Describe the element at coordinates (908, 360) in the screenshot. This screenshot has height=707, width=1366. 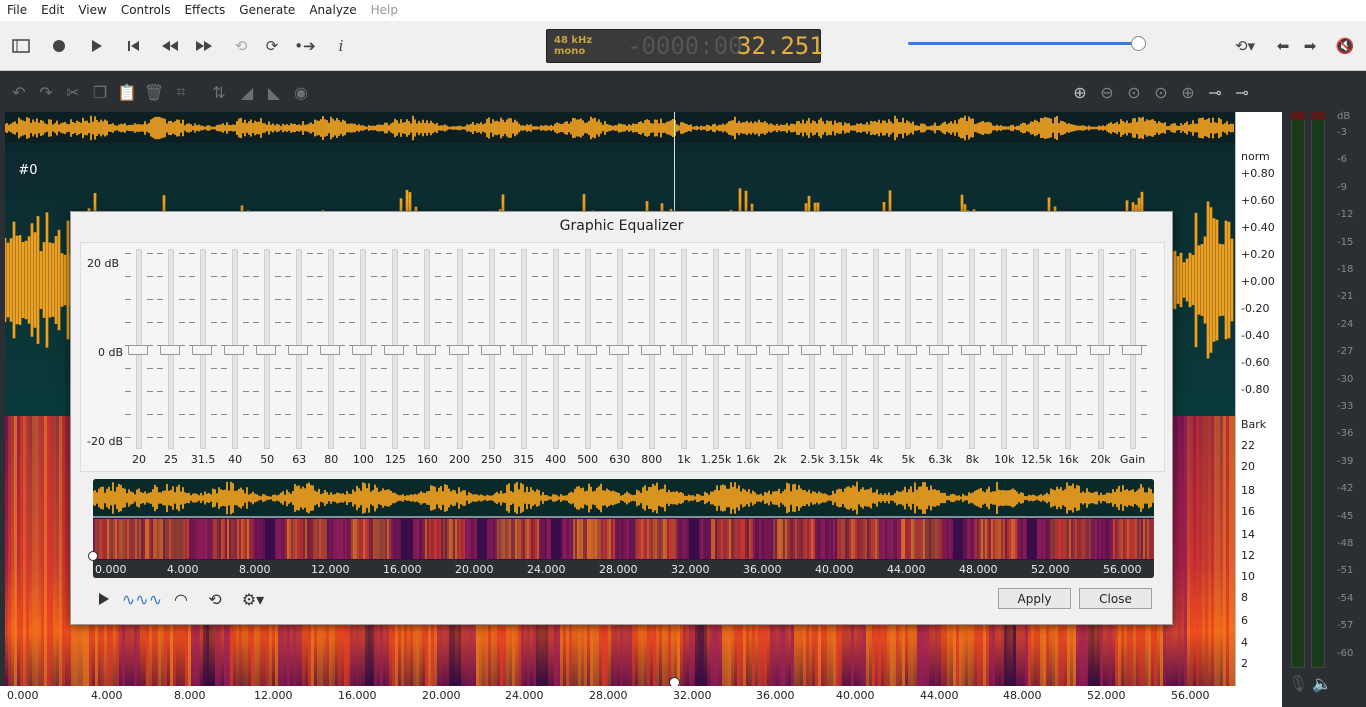
I see `eq-band-slider: 5k` at that location.